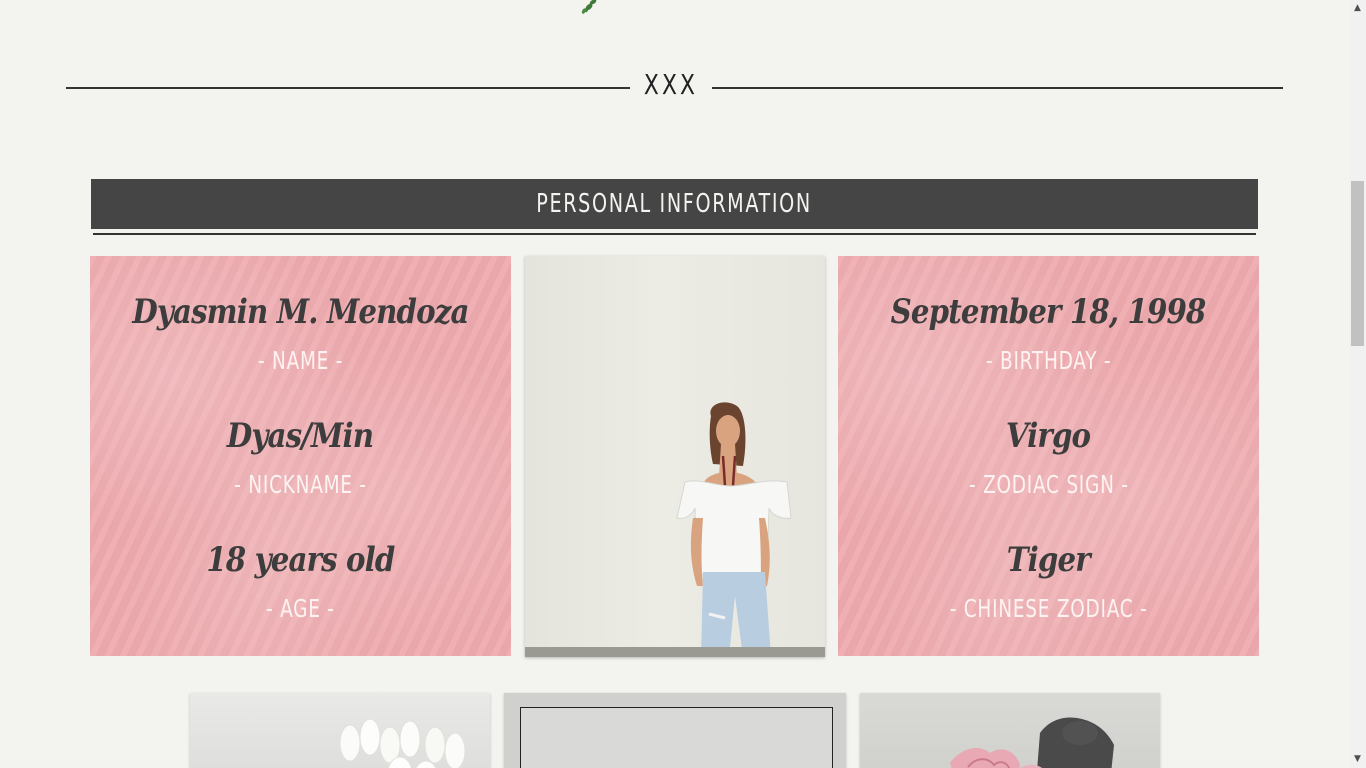 Image resolution: width=1366 pixels, height=768 pixels. I want to click on scrollbar-thumb, so click(1357, 263).